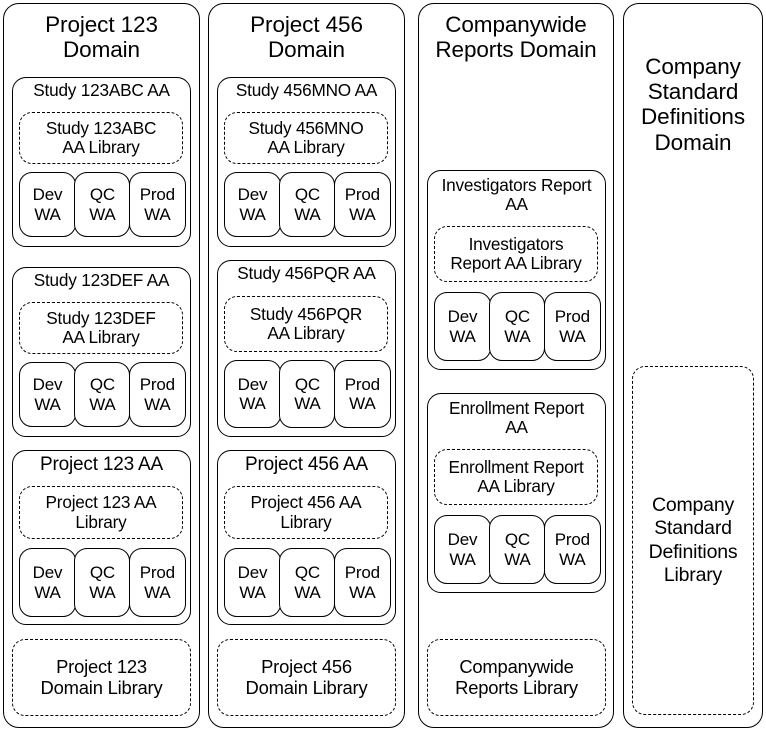 The image size is (766, 730). I want to click on library-enrollment-report: Enrollment Report AA Library, so click(516, 477).